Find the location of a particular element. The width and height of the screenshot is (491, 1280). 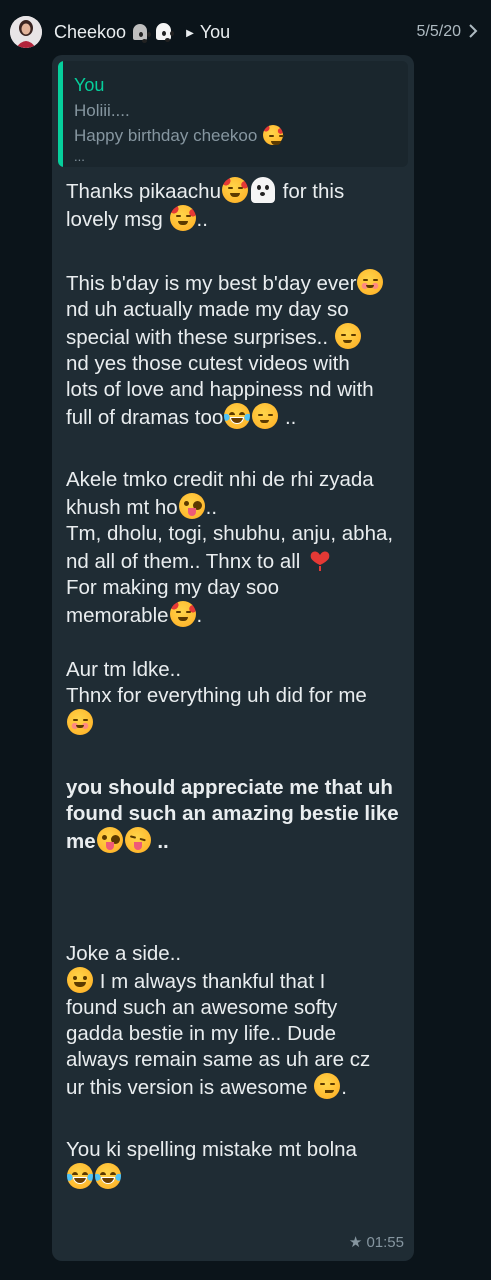

chevron-right-icon is located at coordinates (473, 31).